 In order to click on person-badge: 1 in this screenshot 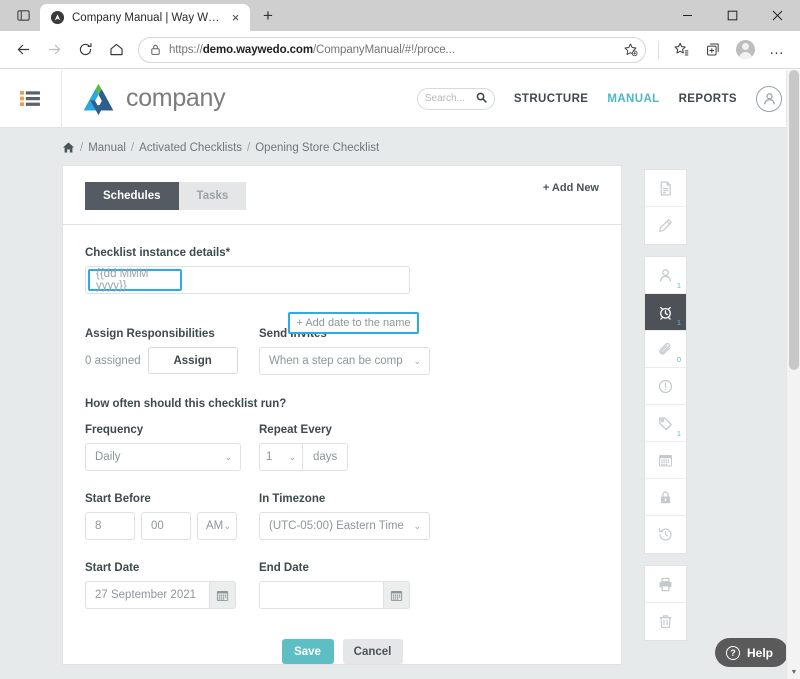, I will do `click(678, 285)`.